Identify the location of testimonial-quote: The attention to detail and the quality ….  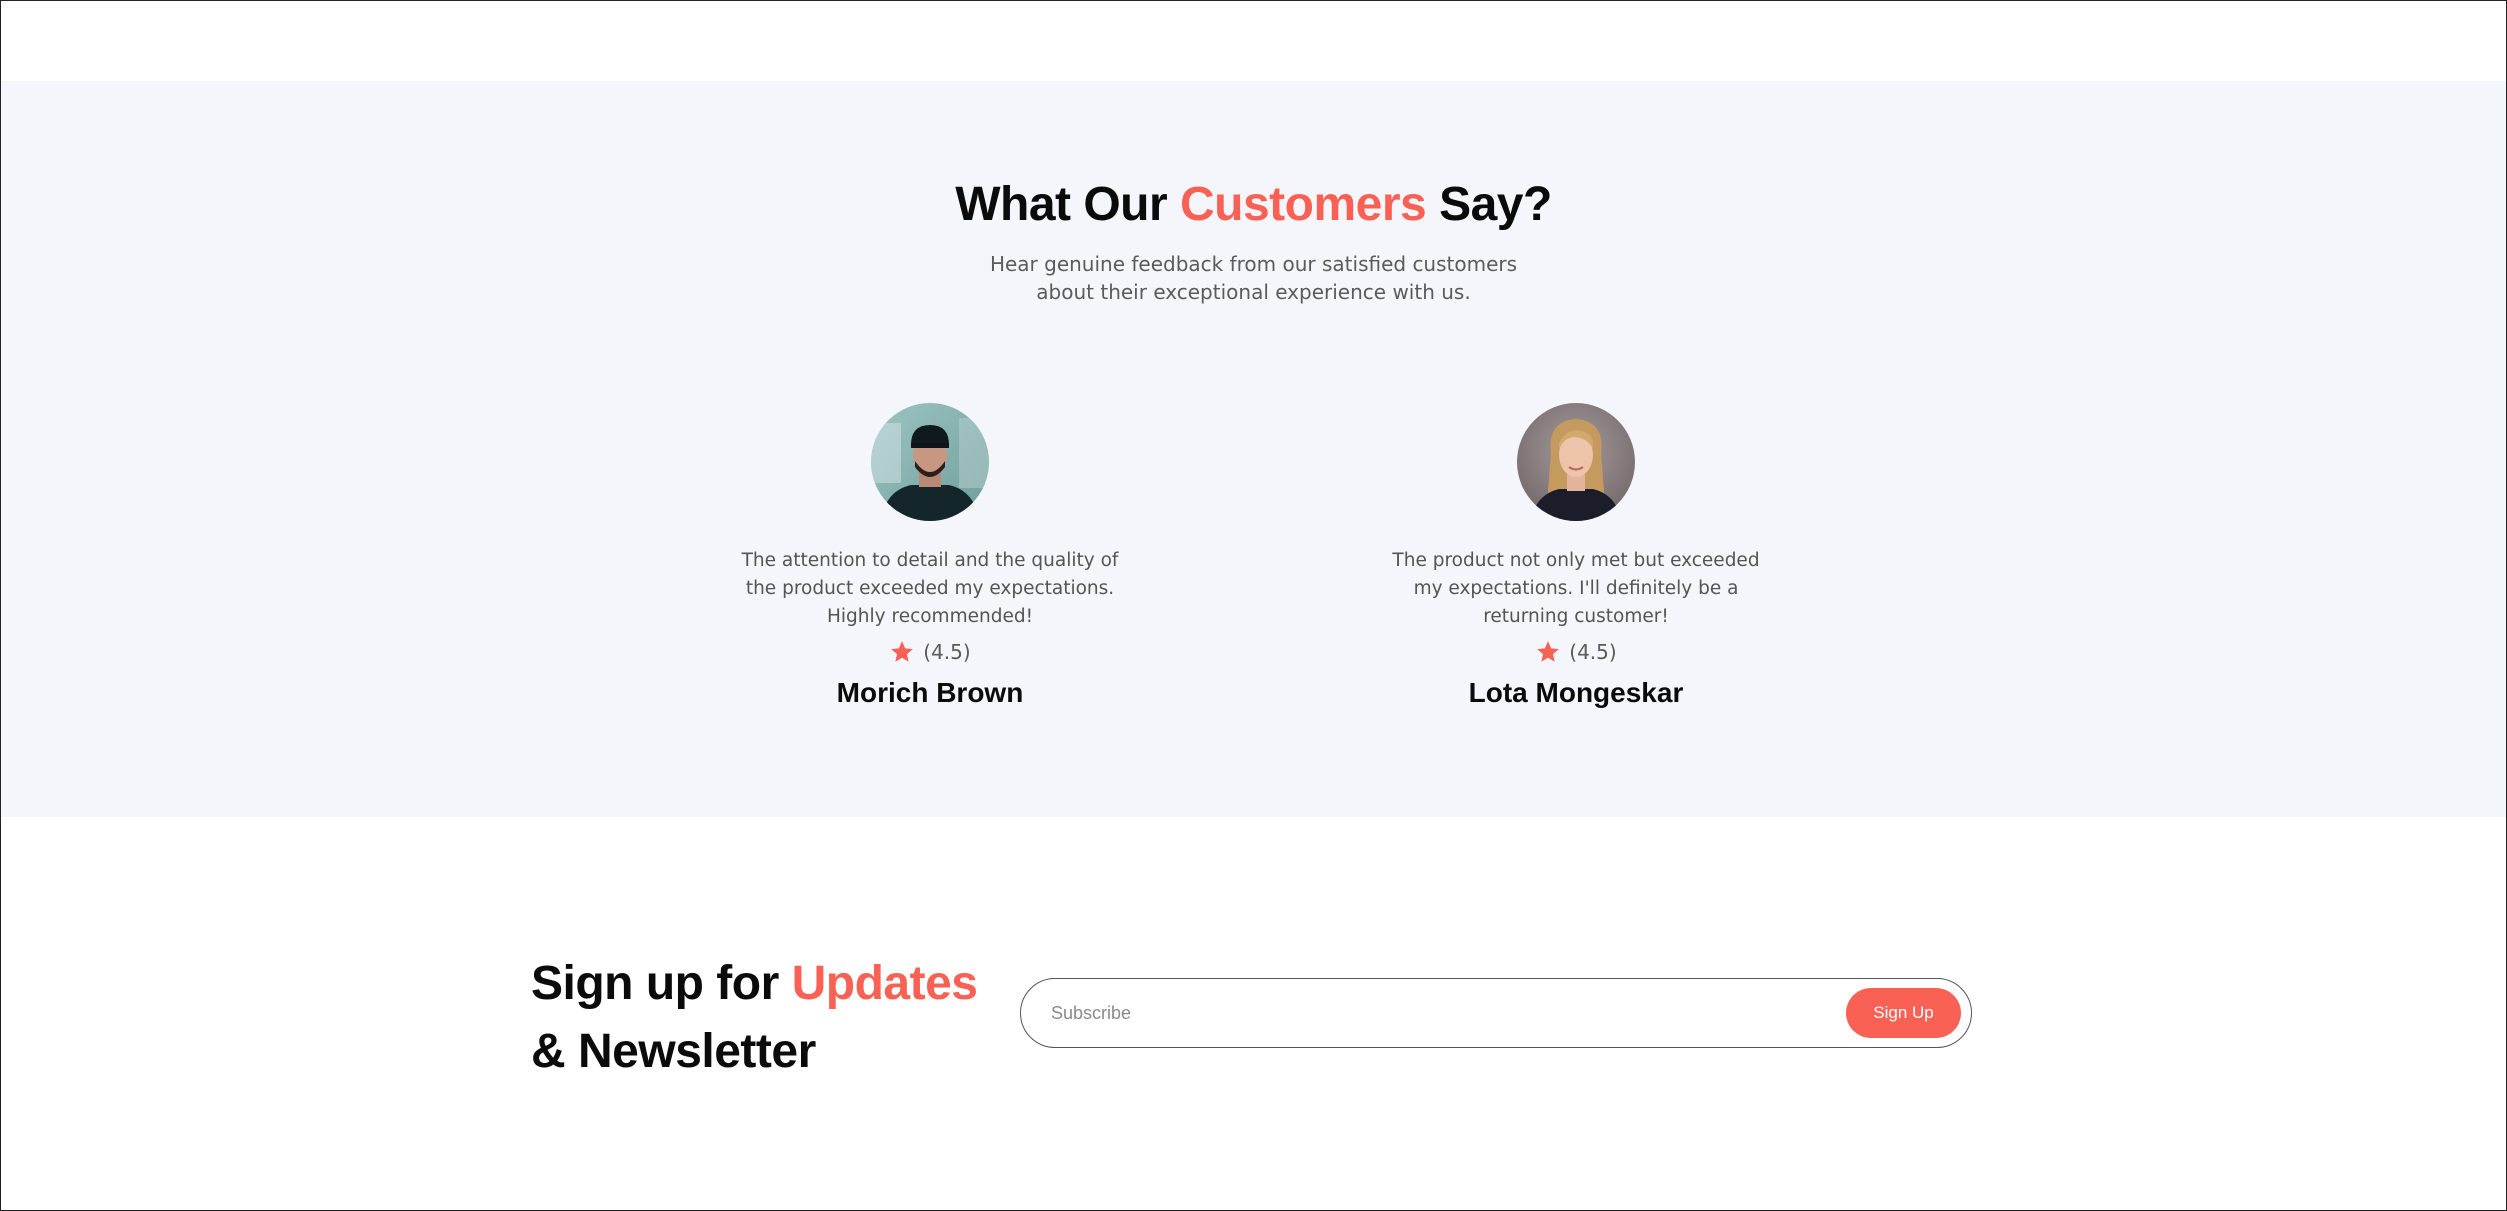
(930, 589).